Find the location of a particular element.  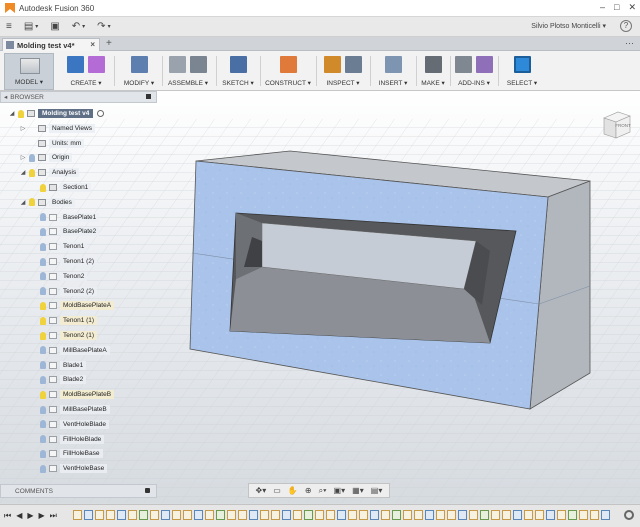

orbit-icon: ✥▾ is located at coordinates (261, 490).